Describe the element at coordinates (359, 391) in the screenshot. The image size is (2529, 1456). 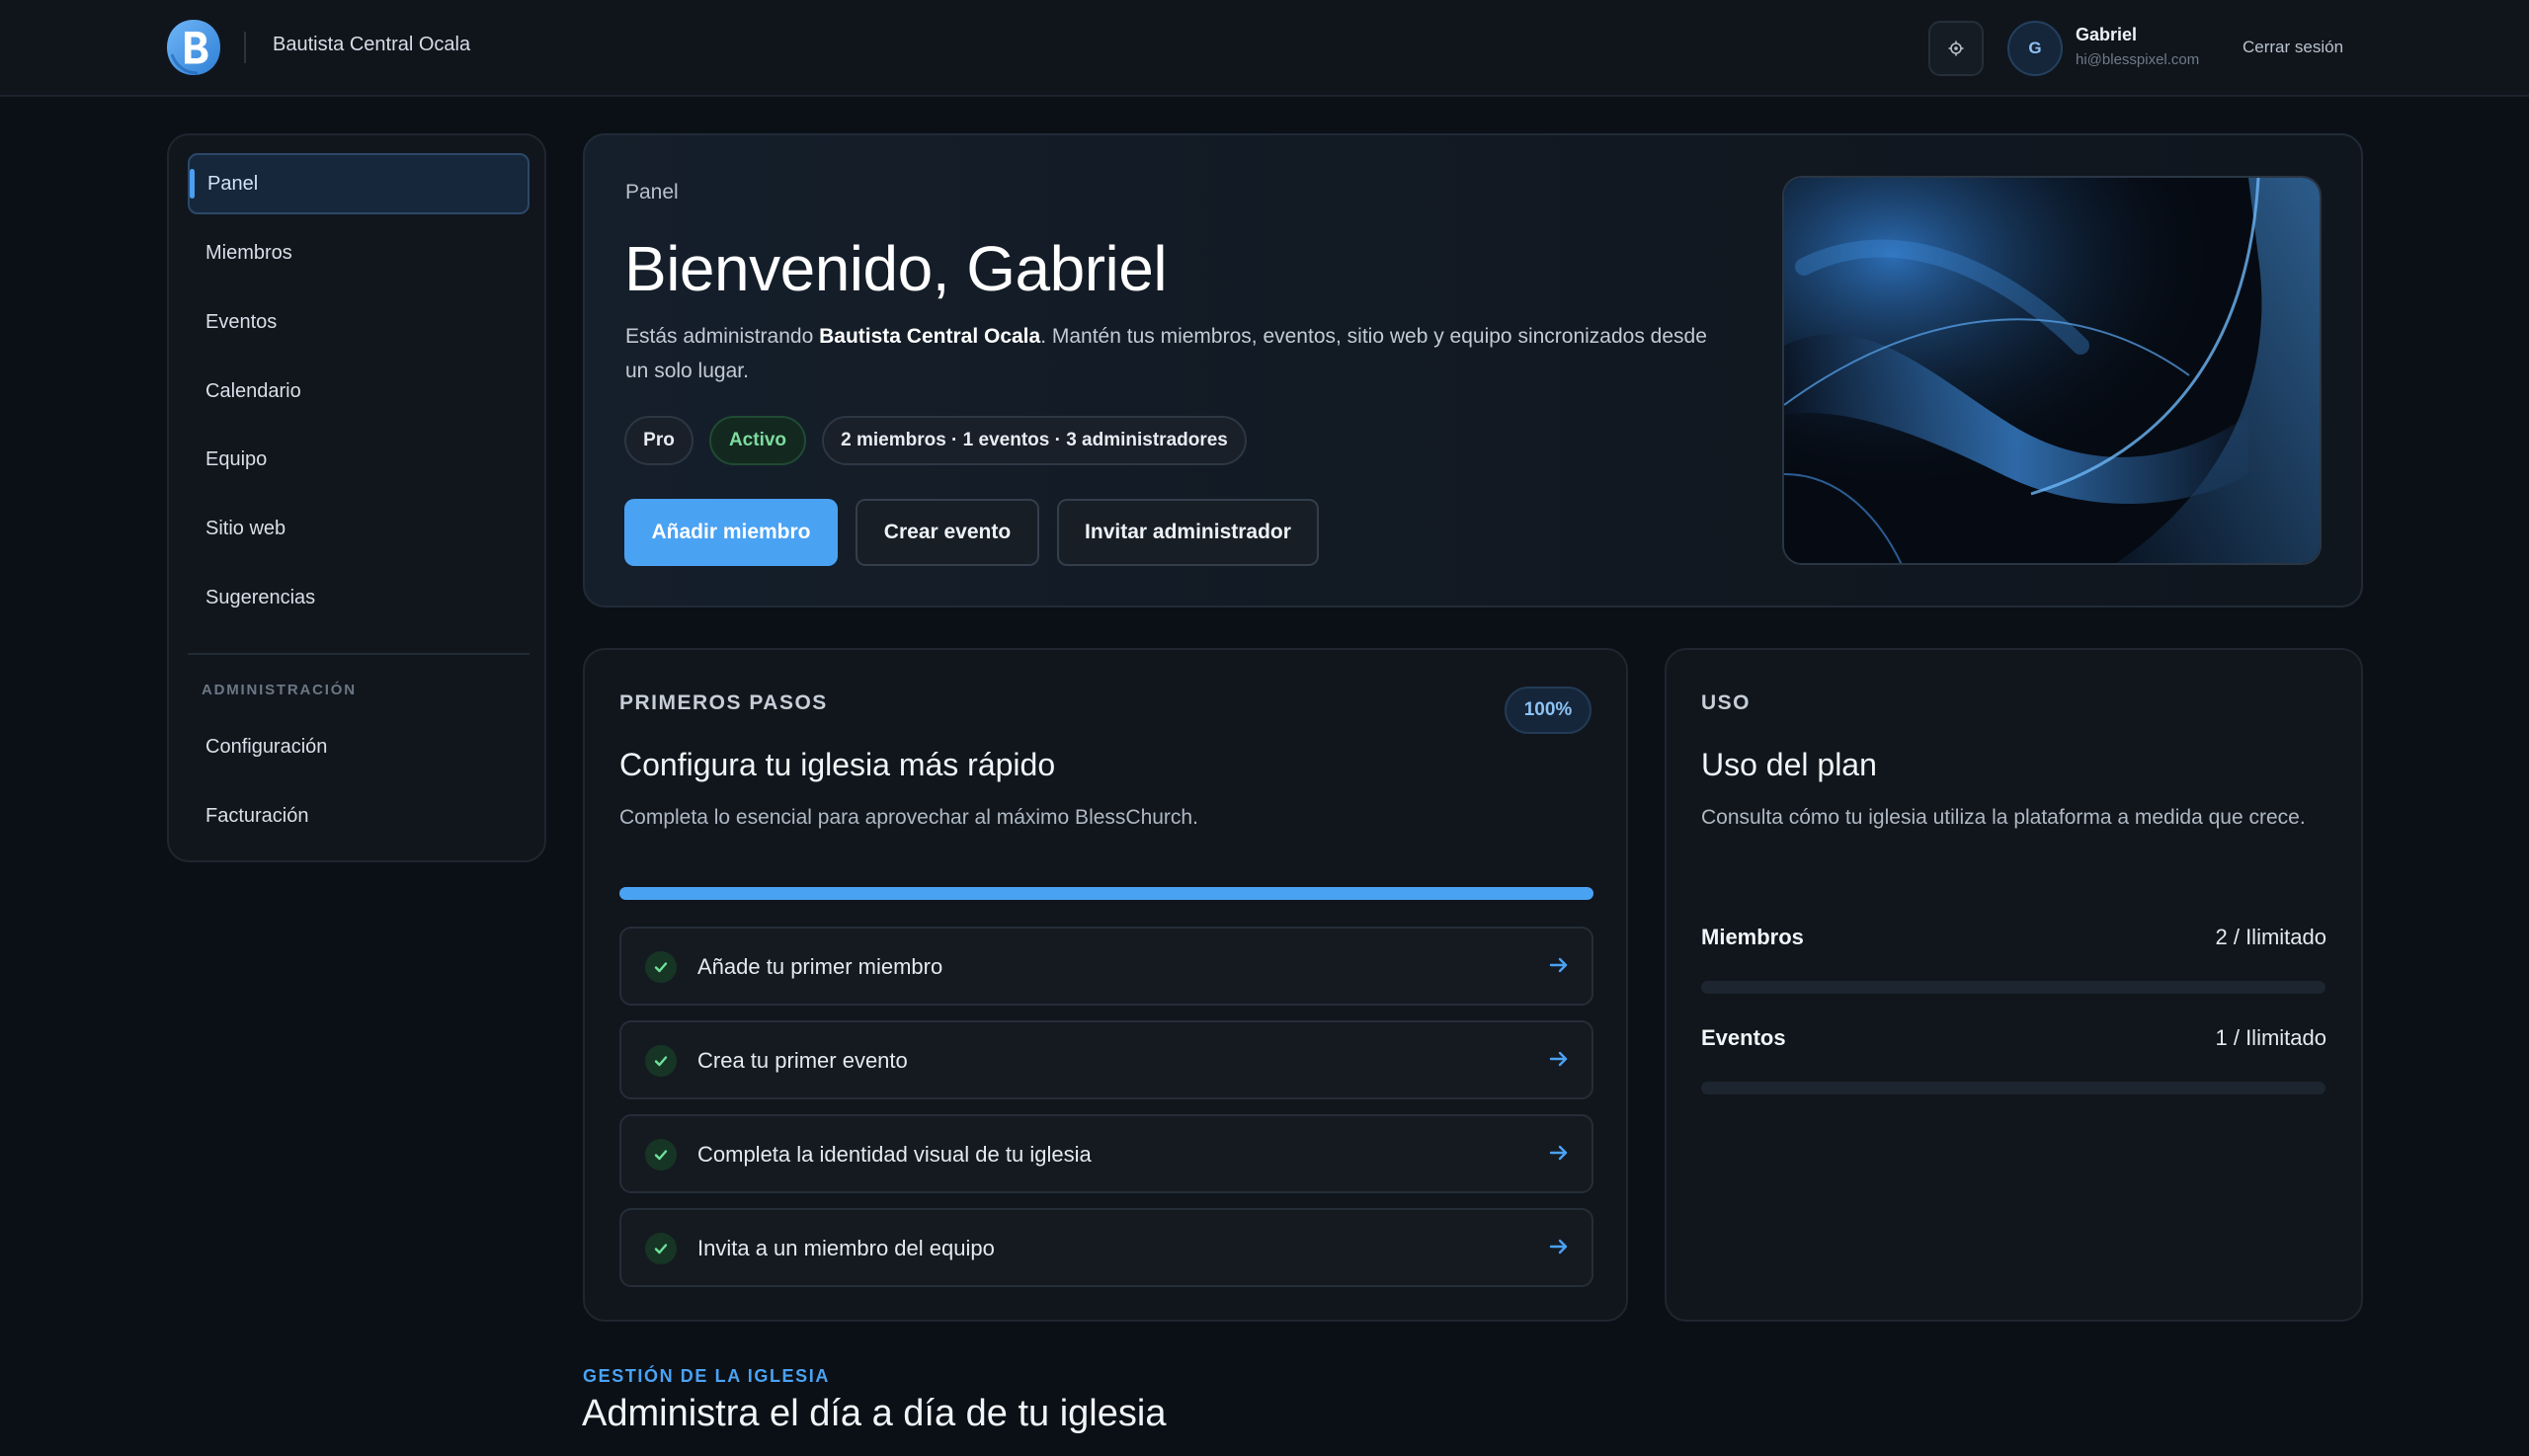
I see `sidebar-item-calendar: Calendario` at that location.